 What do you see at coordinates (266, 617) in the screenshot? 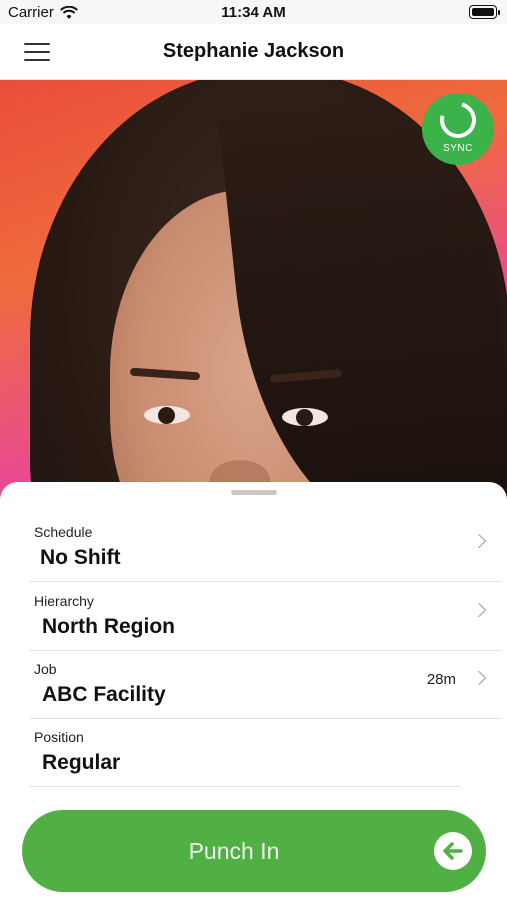
I see `hierarchy-row: Hierarchy North Region` at bounding box center [266, 617].